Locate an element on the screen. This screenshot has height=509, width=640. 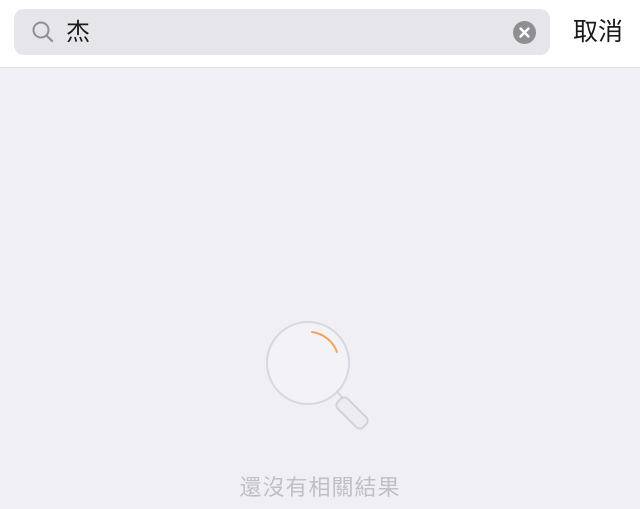
search-field is located at coordinates (282, 32).